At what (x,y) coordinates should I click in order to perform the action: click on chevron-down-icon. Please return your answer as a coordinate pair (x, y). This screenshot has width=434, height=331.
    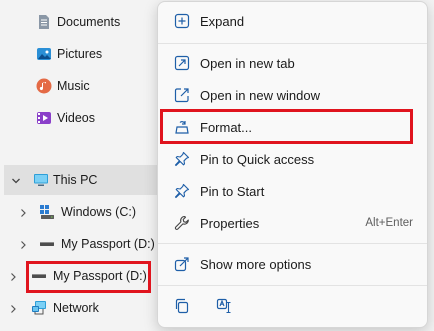
    Looking at the image, I should click on (16, 180).